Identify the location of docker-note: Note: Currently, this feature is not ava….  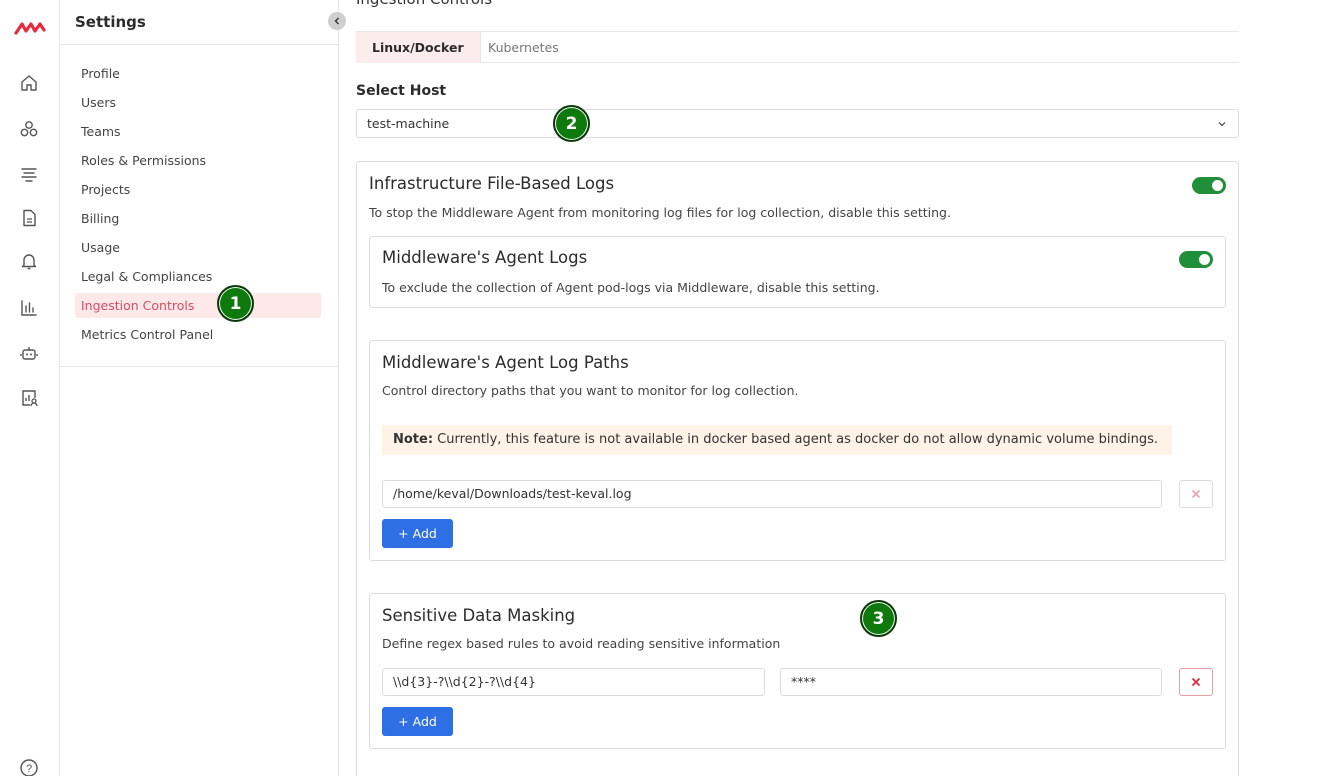
(777, 440).